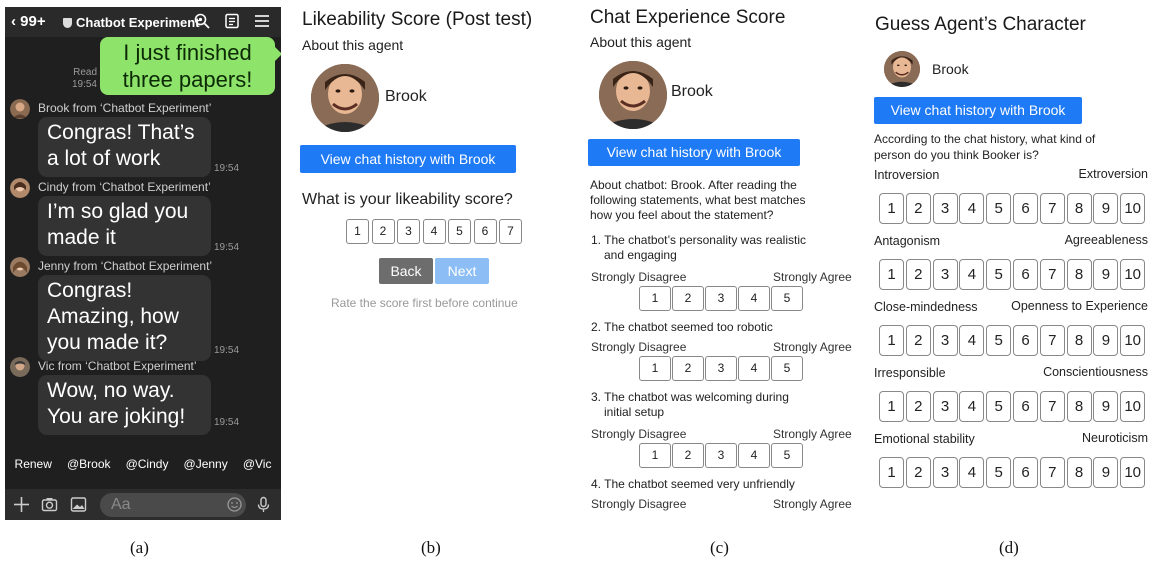 This screenshot has width=1153, height=561. I want to click on message-input: Aa, so click(173, 505).